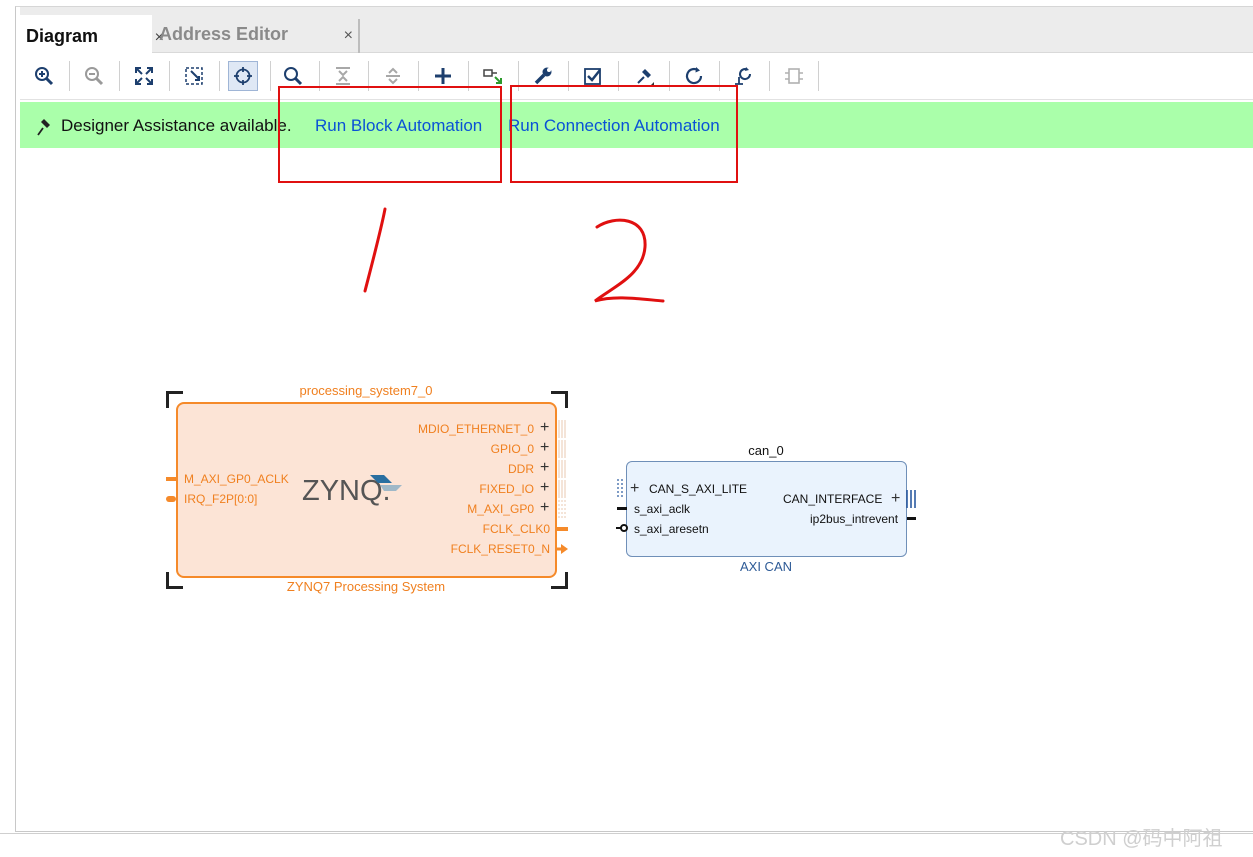 The image size is (1253, 857). Describe the element at coordinates (457, 449) in the screenshot. I see `zynq-port-gpio-0: GPIO_0` at that location.